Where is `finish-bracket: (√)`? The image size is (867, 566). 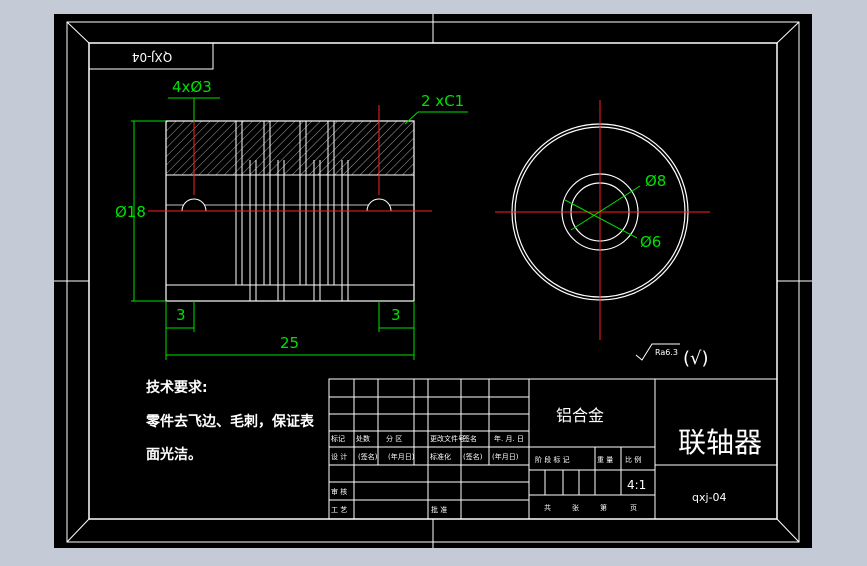
finish-bracket: (√) is located at coordinates (696, 358).